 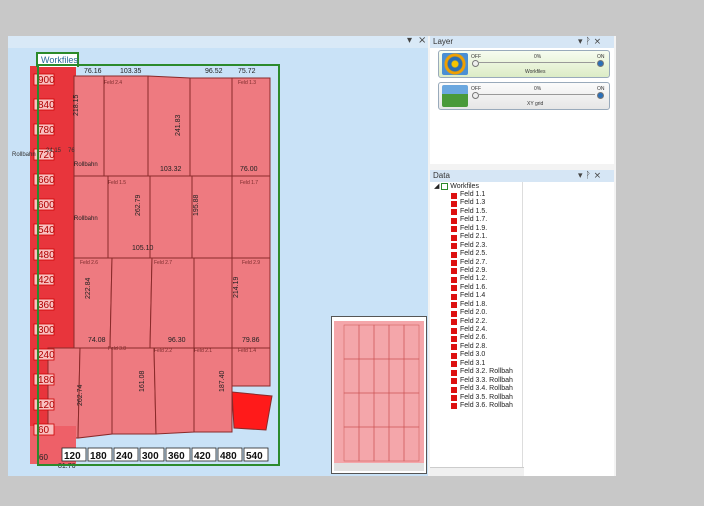 I want to click on list-item-label: Feld 3.4. Rollbah, so click(x=486, y=389).